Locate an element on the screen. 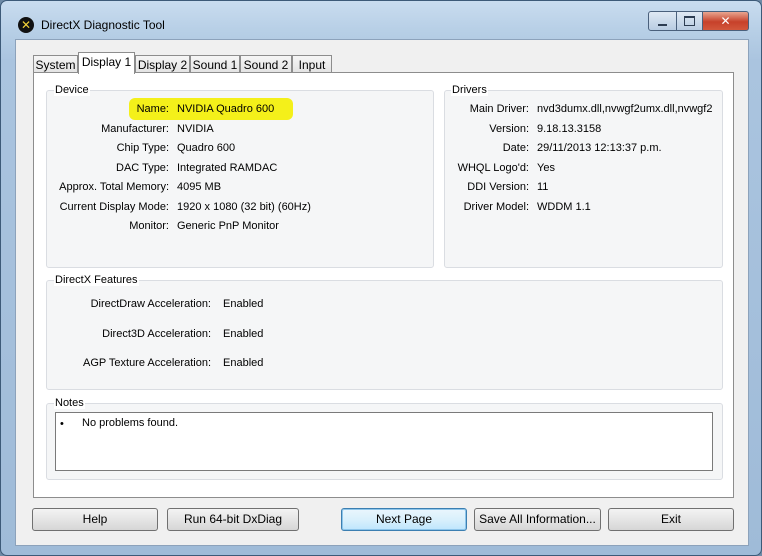 The width and height of the screenshot is (762, 556). notes-textbox: • No problems found. is located at coordinates (384, 441).